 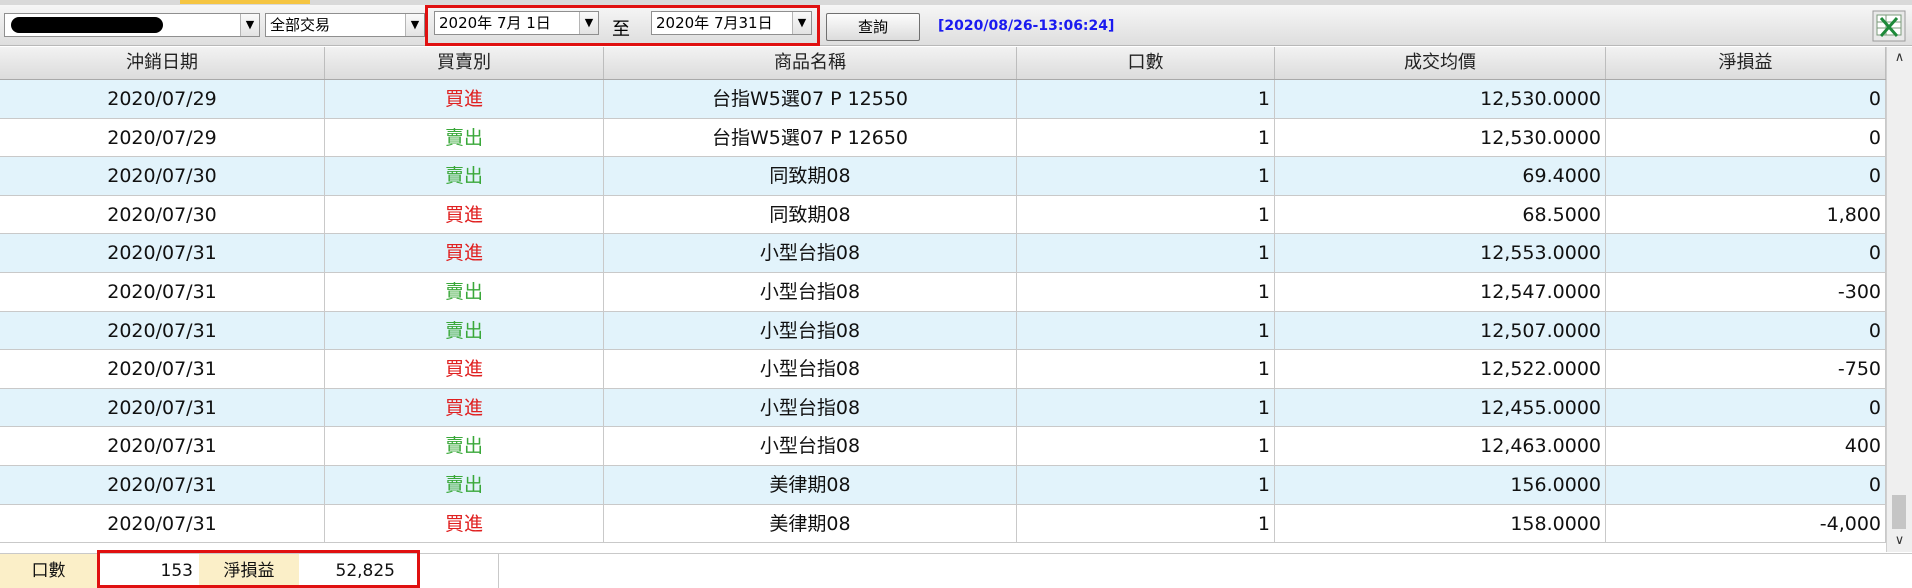 I want to click on cell-avg-price: 69.4000, so click(x=1440, y=176).